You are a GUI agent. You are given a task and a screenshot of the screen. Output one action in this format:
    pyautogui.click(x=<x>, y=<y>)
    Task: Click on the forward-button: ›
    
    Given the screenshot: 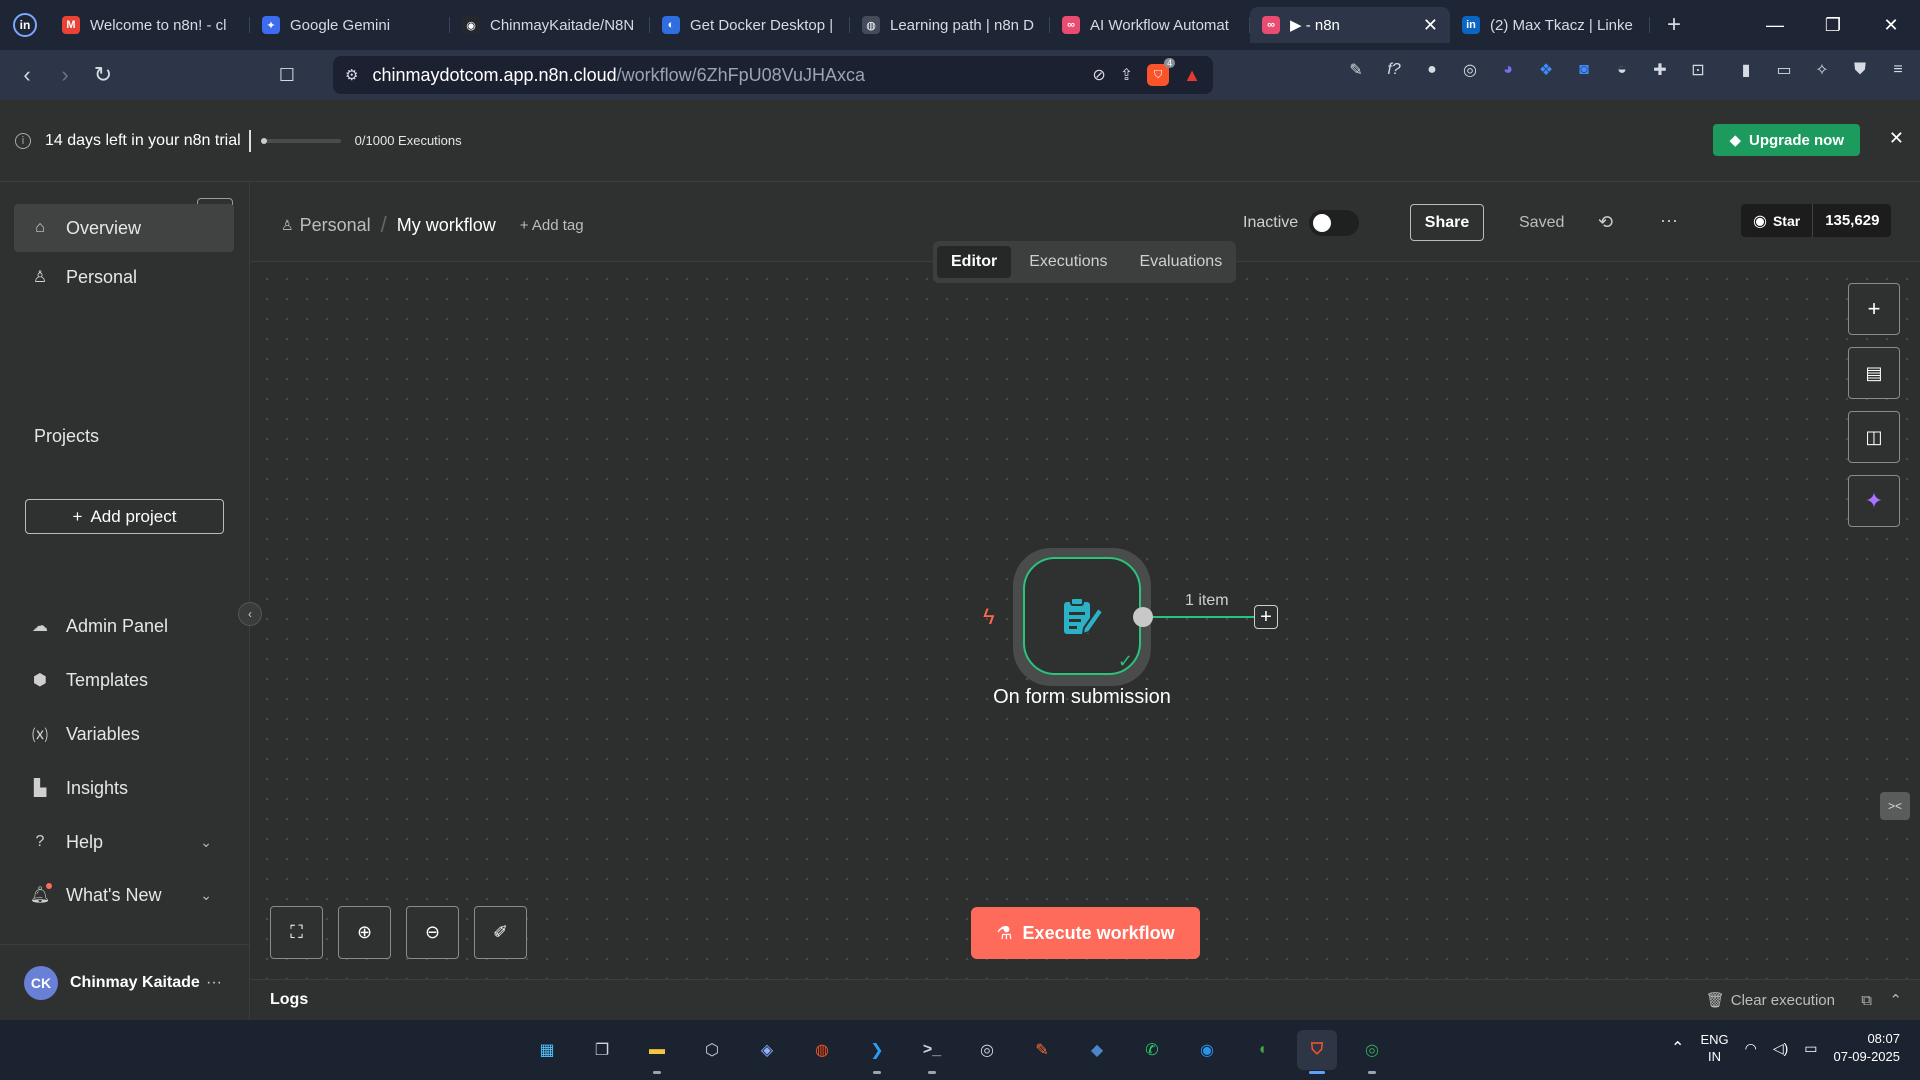 What is the action you would take?
    pyautogui.click(x=65, y=75)
    